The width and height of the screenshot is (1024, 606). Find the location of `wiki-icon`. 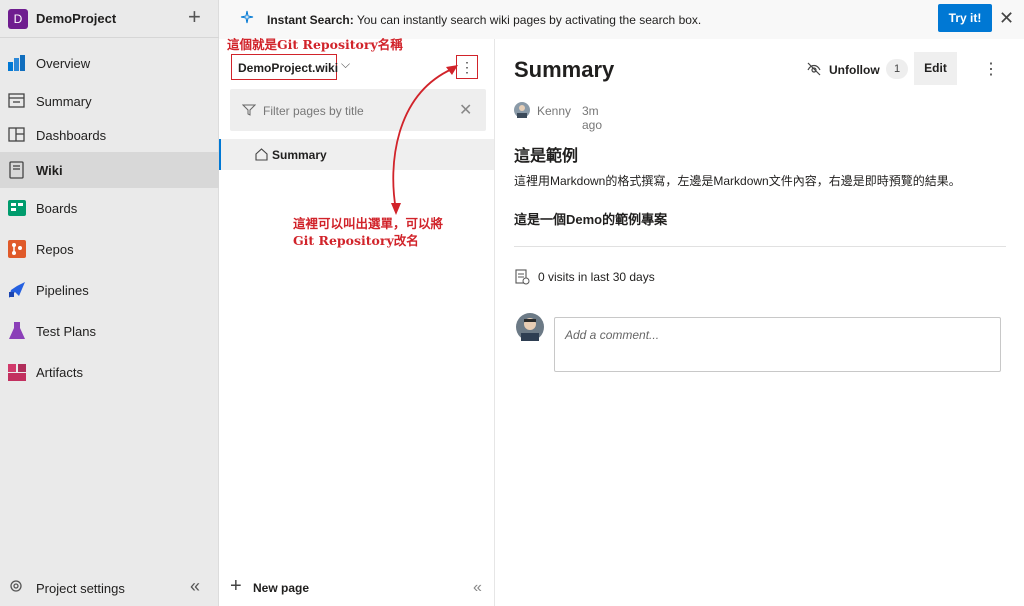

wiki-icon is located at coordinates (16, 170).